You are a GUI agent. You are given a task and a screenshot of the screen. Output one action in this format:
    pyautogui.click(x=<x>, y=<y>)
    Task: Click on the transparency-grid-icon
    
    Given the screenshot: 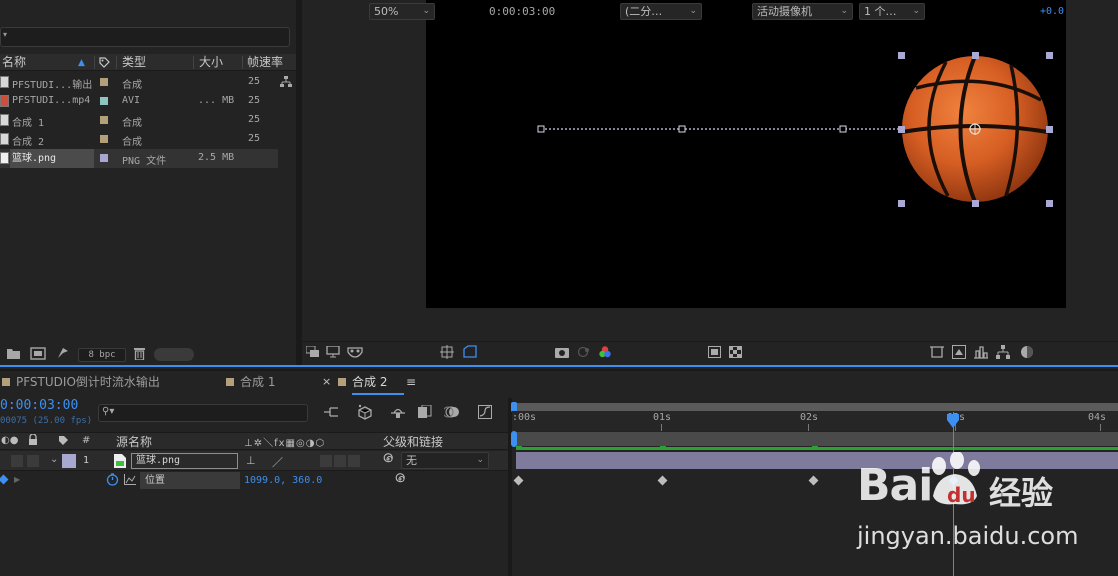 What is the action you would take?
    pyautogui.click(x=735, y=352)
    